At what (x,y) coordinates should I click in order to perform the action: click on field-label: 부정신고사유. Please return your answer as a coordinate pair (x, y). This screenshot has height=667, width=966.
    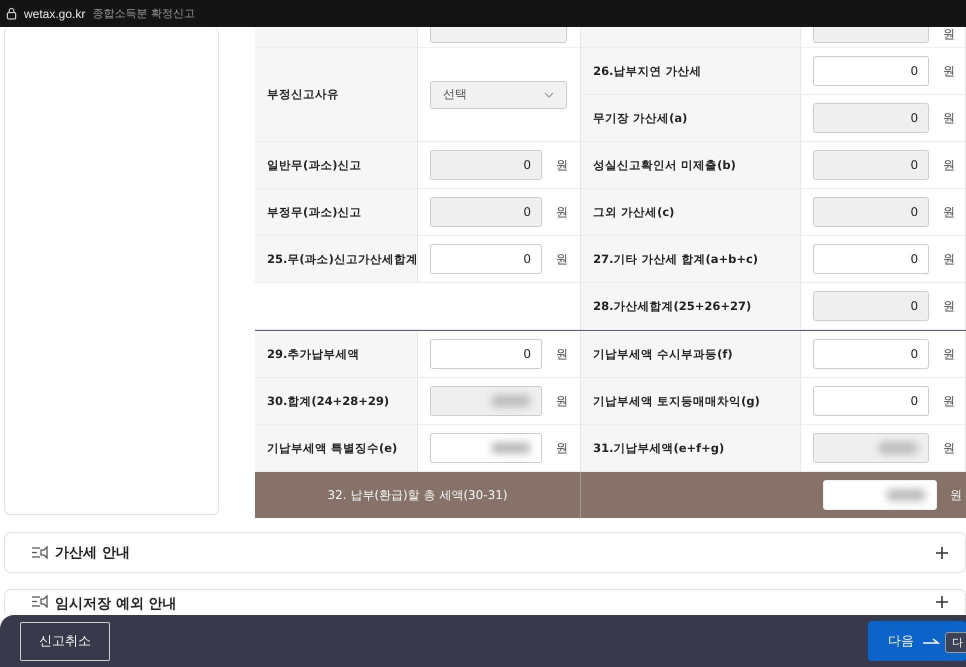
    Looking at the image, I should click on (302, 94).